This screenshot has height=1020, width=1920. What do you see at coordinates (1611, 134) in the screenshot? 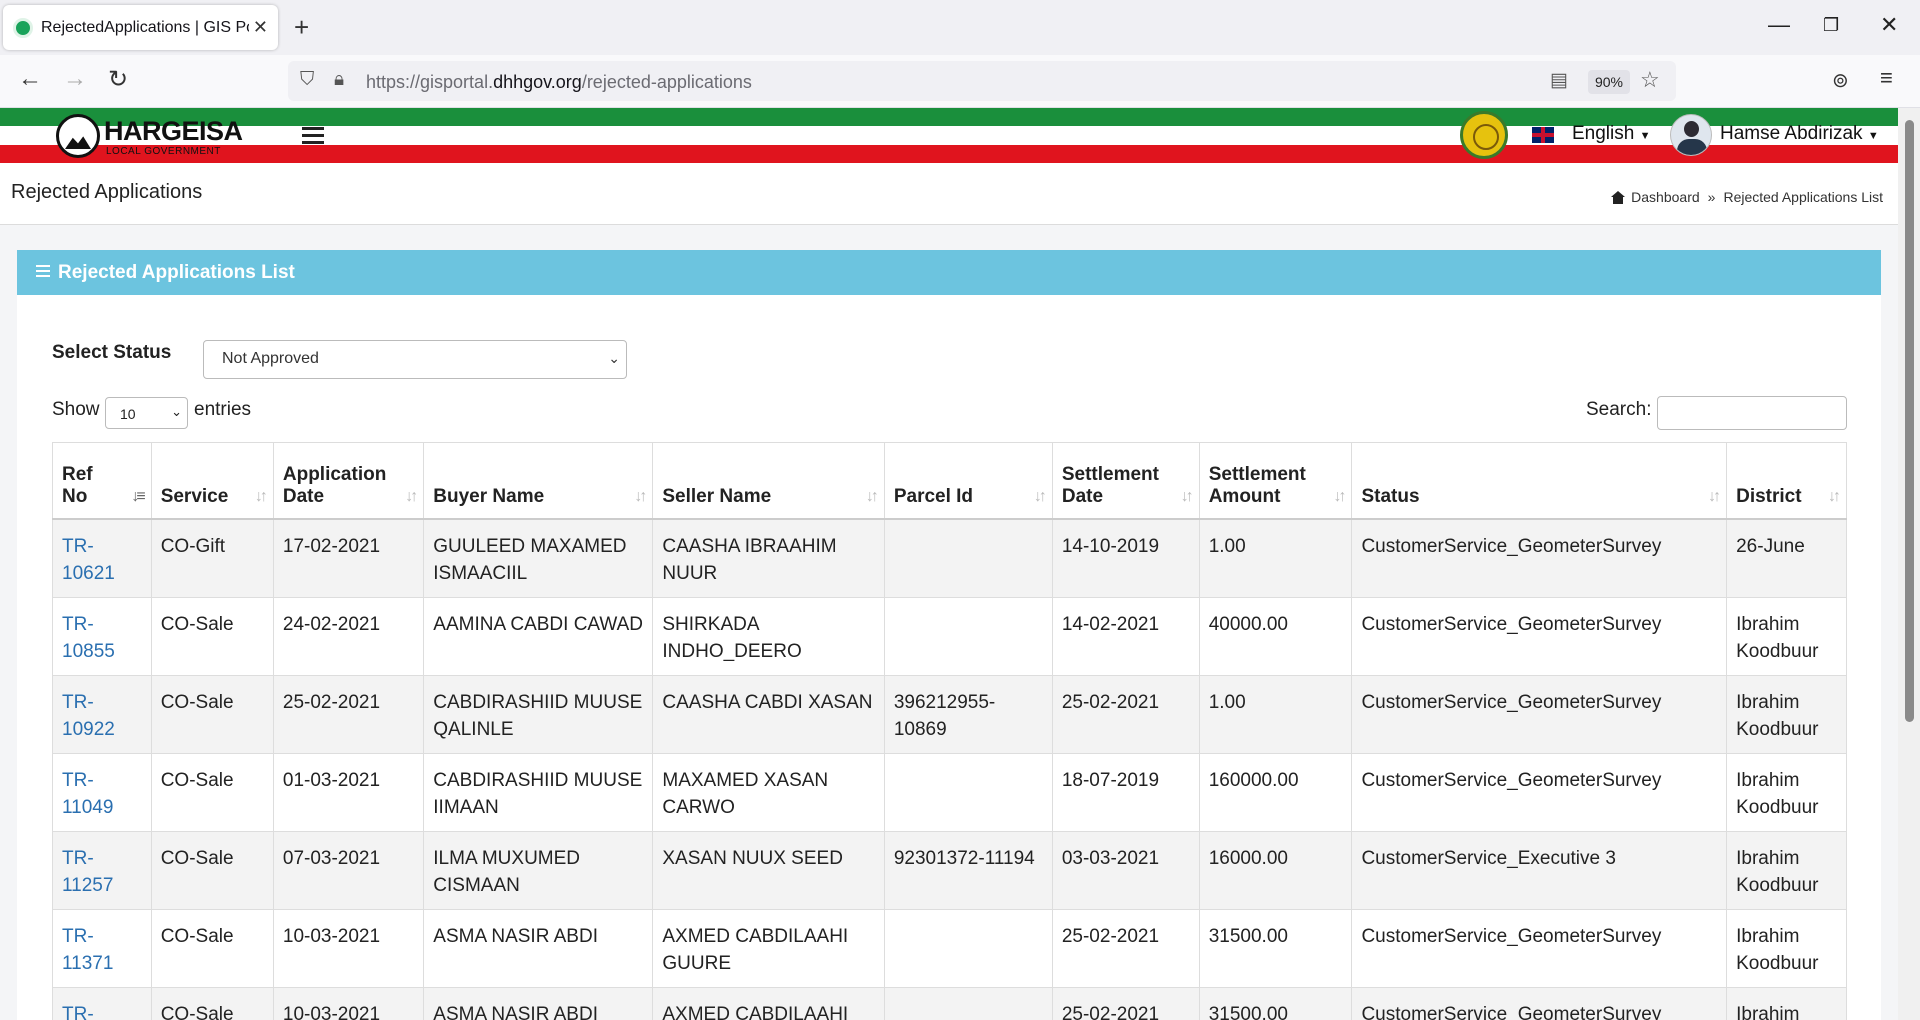
I see `language-dropdown: English ▼` at bounding box center [1611, 134].